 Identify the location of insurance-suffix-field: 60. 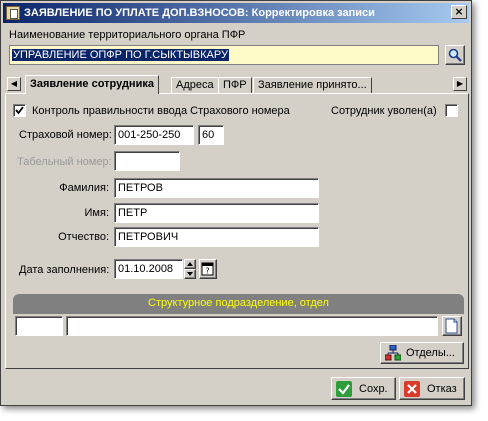
(211, 135).